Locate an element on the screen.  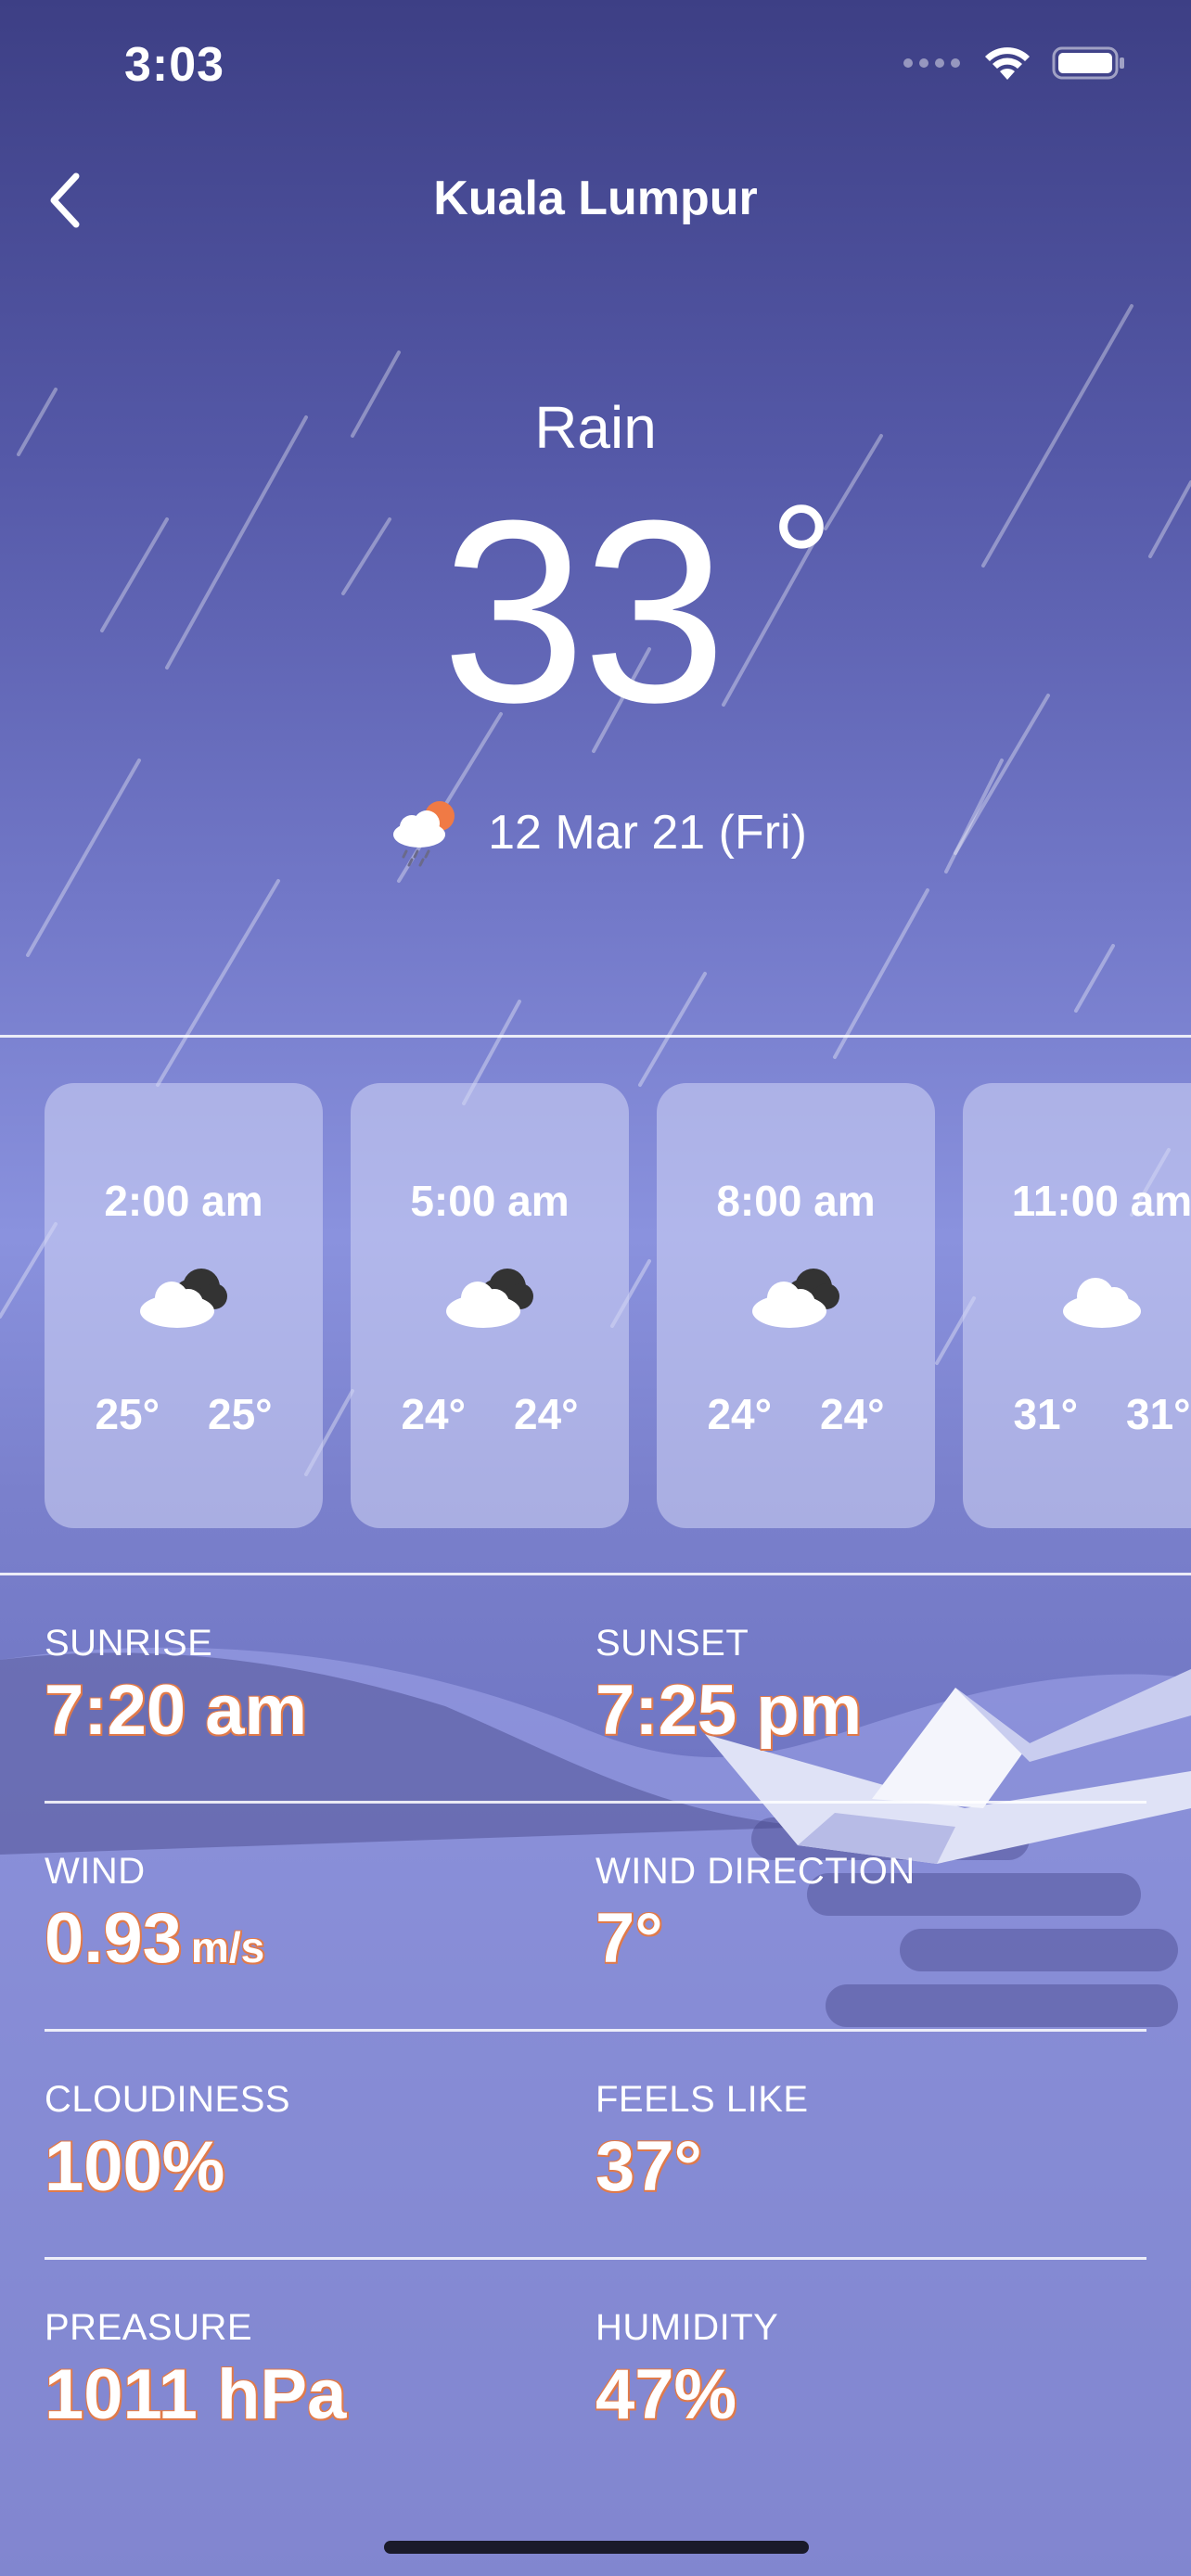
hourly-low: 25° is located at coordinates (127, 1414).